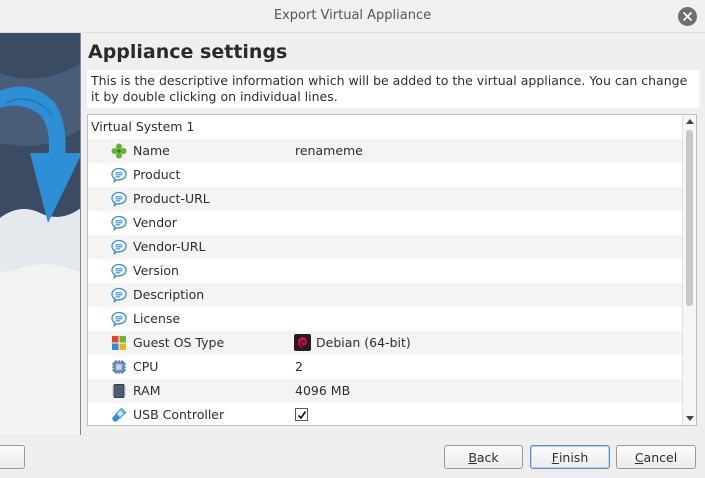 The height and width of the screenshot is (478, 705). What do you see at coordinates (156, 270) in the screenshot?
I see `tree-row-label: Version` at bounding box center [156, 270].